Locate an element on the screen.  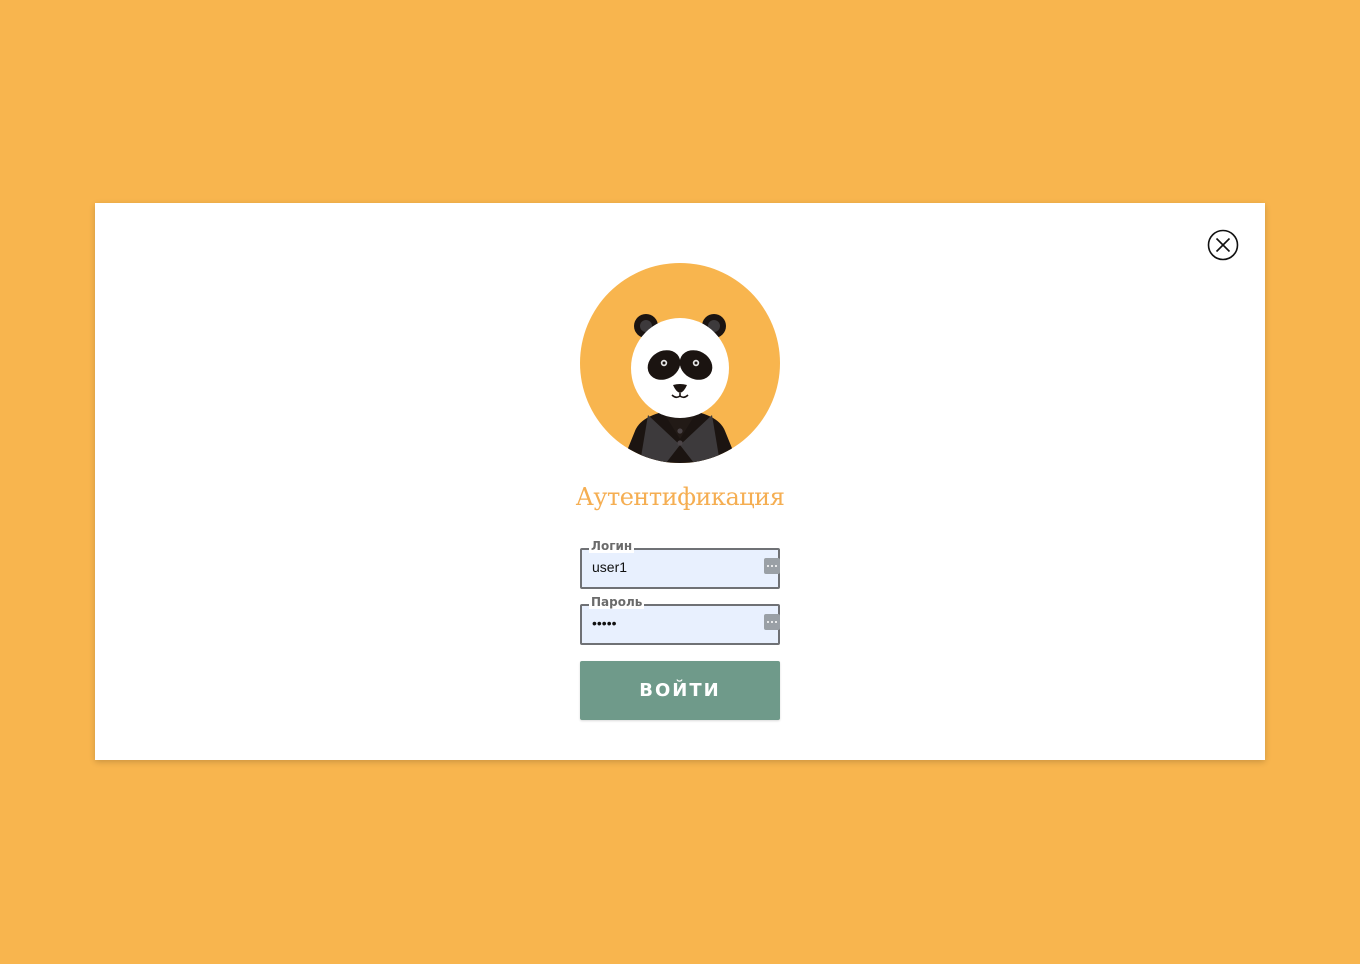
password-input is located at coordinates (672, 623).